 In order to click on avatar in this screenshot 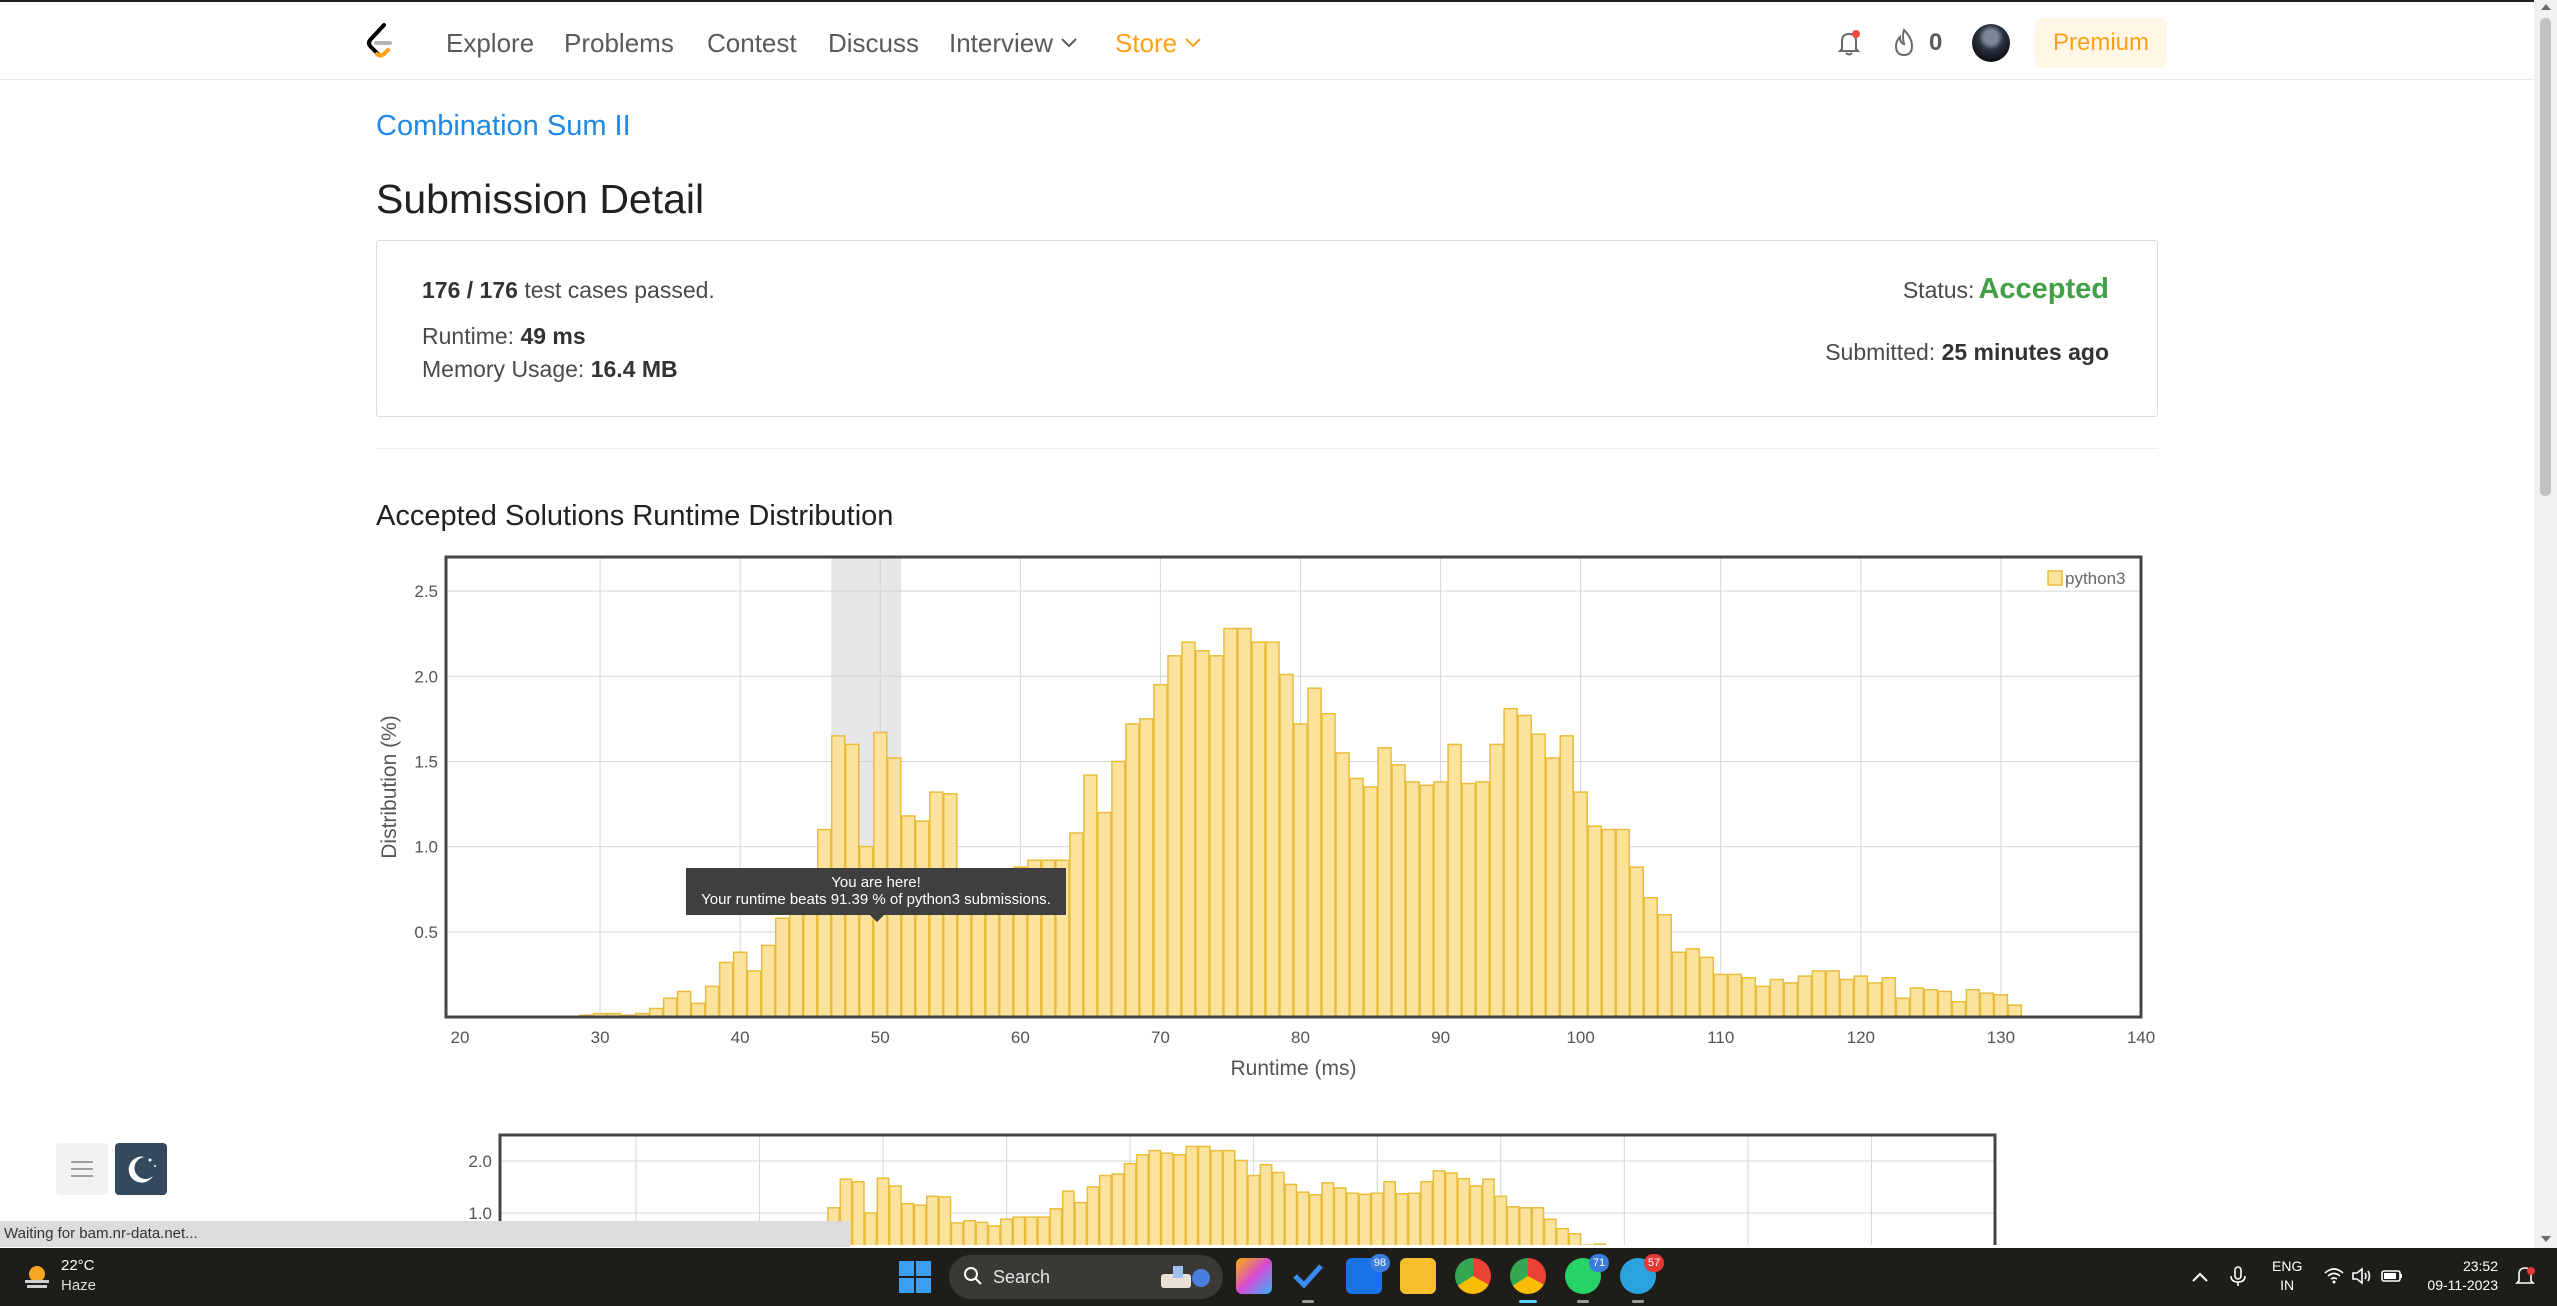, I will do `click(1991, 43)`.